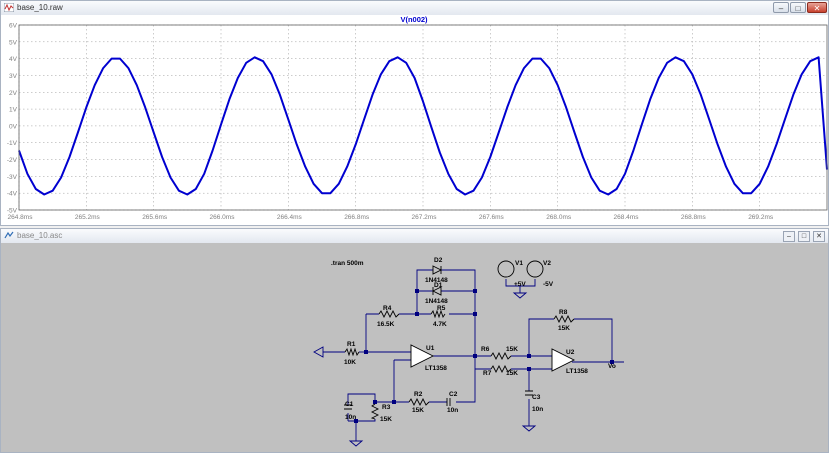 This screenshot has height=453, width=829. I want to click on y-tick-label: 6V, so click(13, 26).